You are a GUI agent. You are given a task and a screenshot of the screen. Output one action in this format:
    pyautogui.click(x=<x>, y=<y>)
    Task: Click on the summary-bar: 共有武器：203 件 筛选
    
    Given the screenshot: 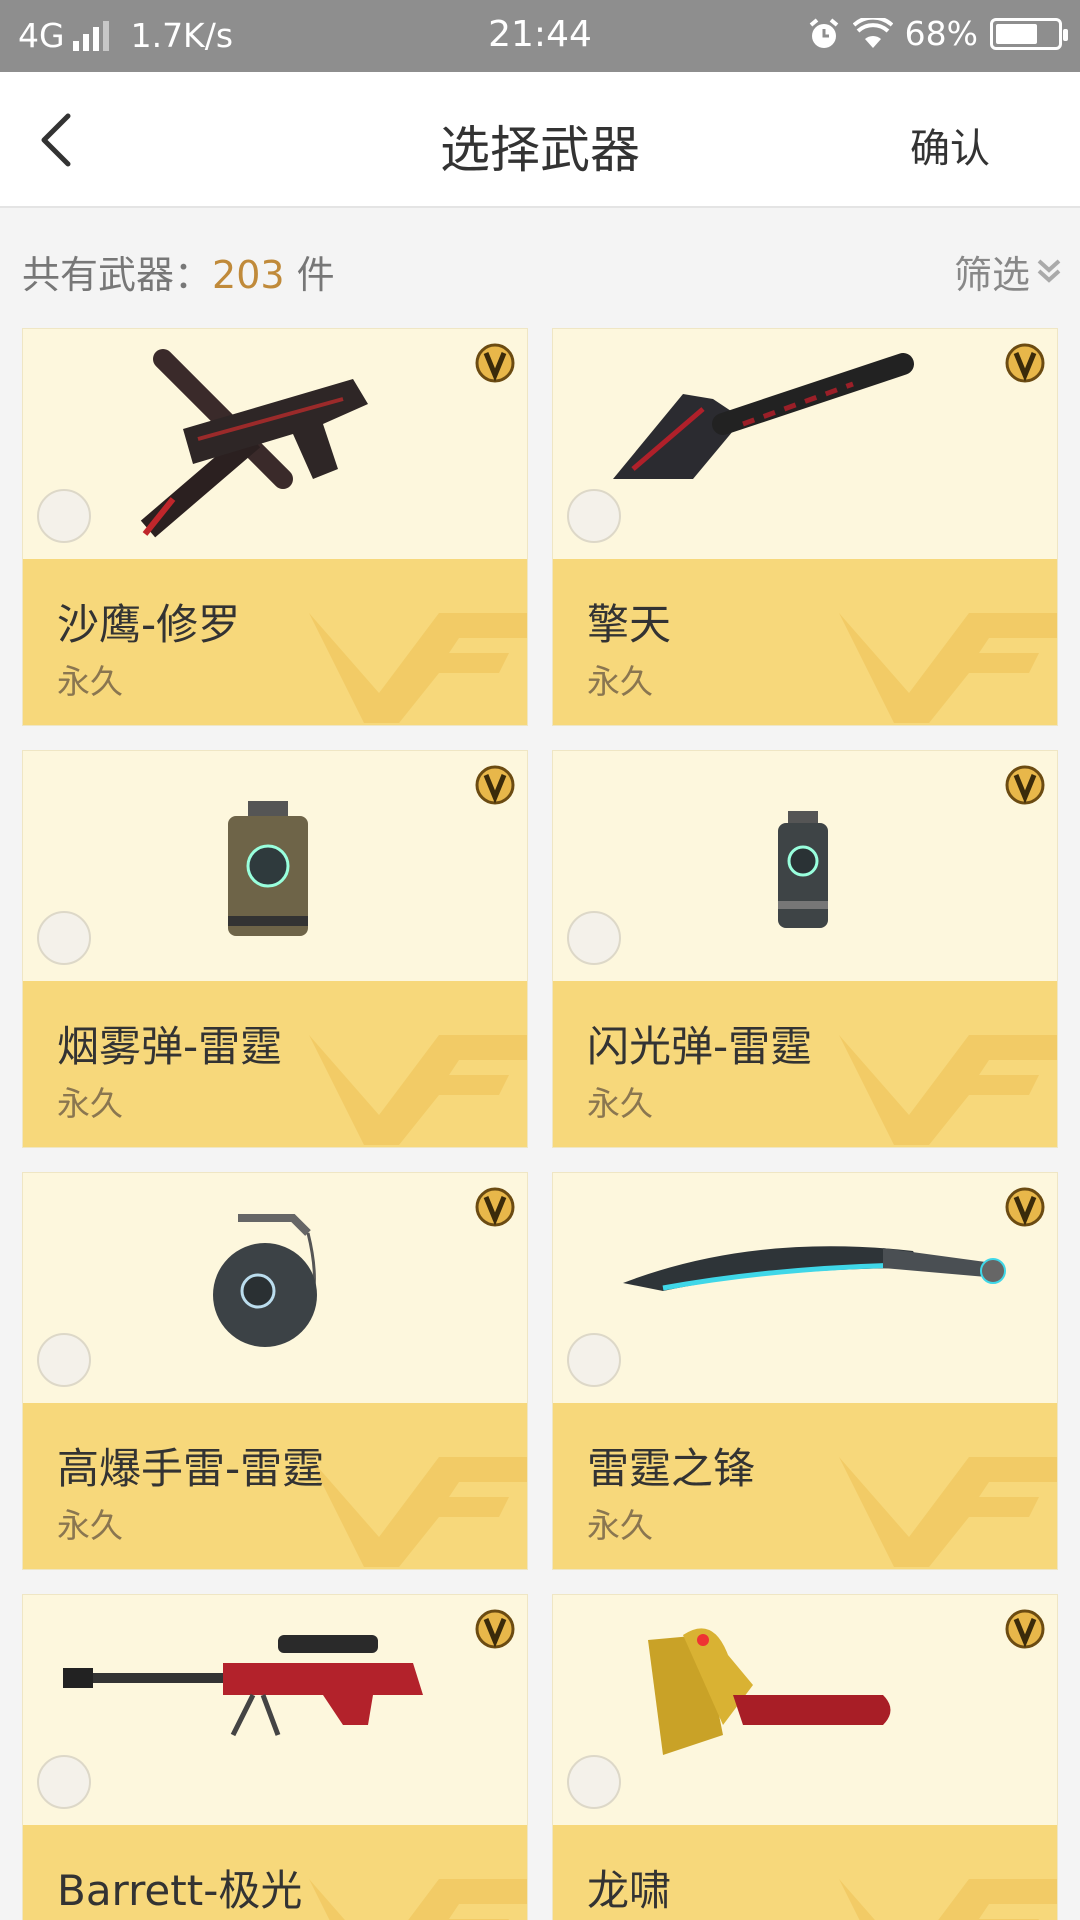 What is the action you would take?
    pyautogui.click(x=540, y=269)
    